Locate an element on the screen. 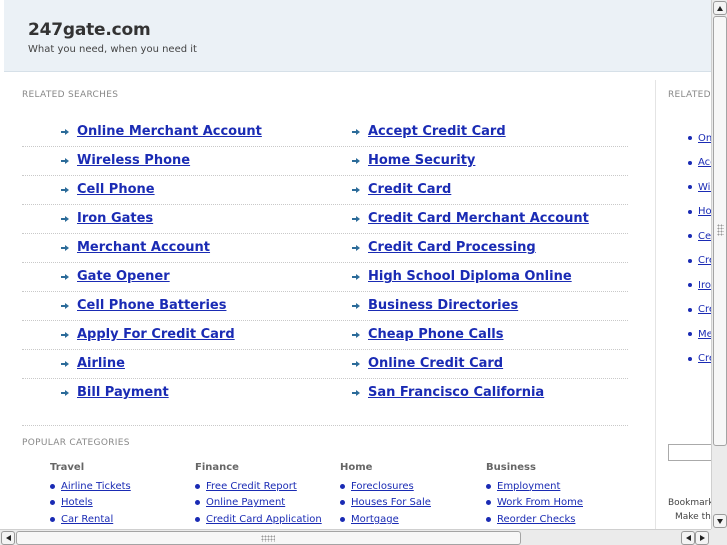 The height and width of the screenshot is (545, 727). sidebar-link: Onl is located at coordinates (704, 138).